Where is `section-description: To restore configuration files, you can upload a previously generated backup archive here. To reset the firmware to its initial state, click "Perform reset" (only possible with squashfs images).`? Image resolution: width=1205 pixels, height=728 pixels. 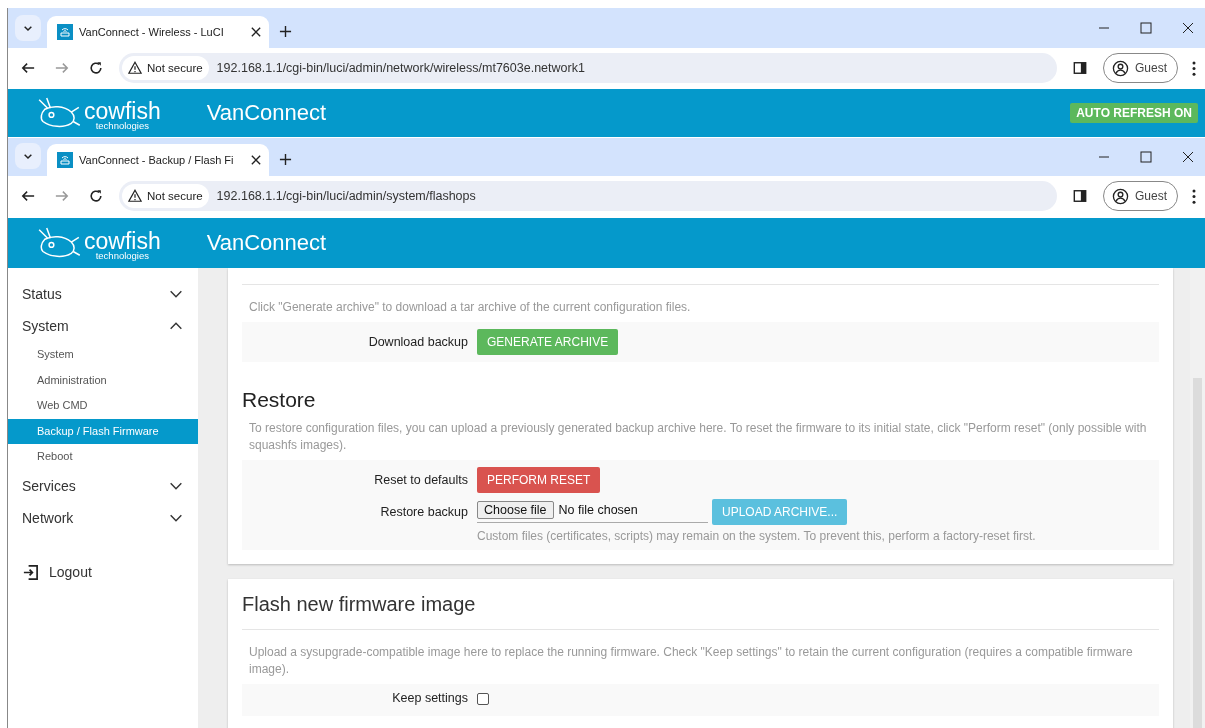 section-description: To restore configuration files, you can upload a previously generated backup archive here. To reset the firmware to its initial state, click "Perform reset" (only possible with squashfs images). is located at coordinates (698, 437).